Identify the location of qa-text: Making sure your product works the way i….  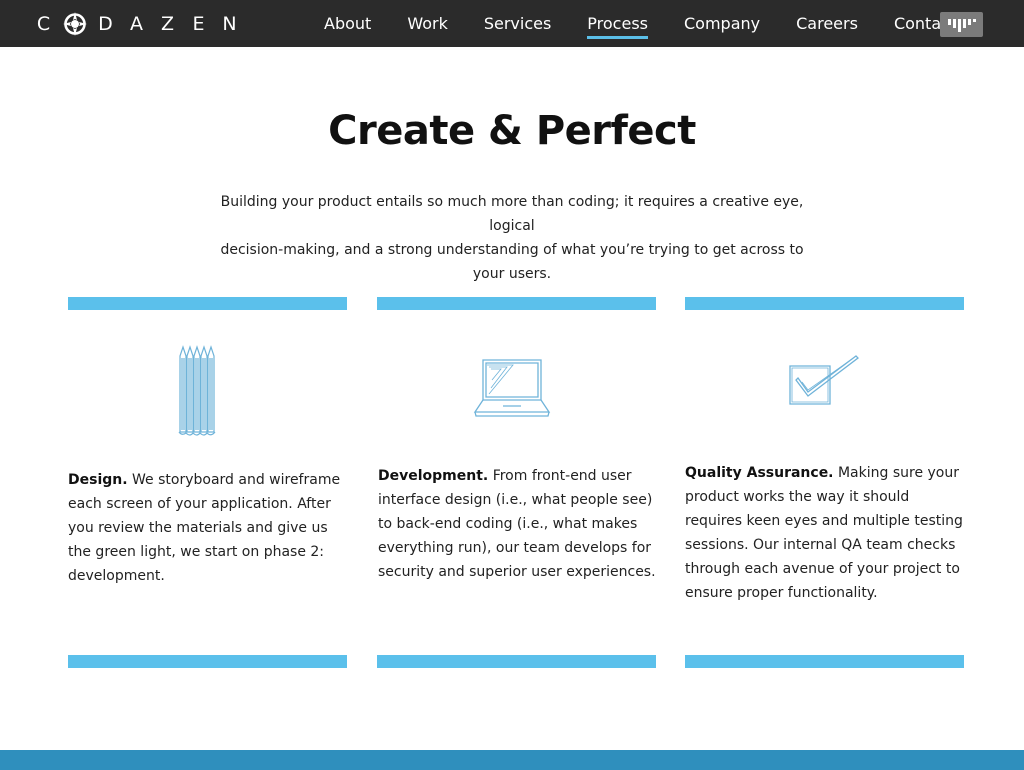
(824, 533).